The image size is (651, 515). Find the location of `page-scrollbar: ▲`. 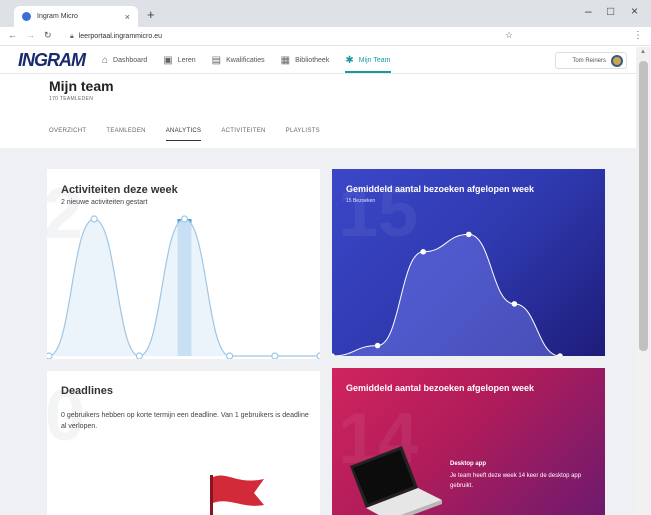

page-scrollbar: ▲ is located at coordinates (643, 281).